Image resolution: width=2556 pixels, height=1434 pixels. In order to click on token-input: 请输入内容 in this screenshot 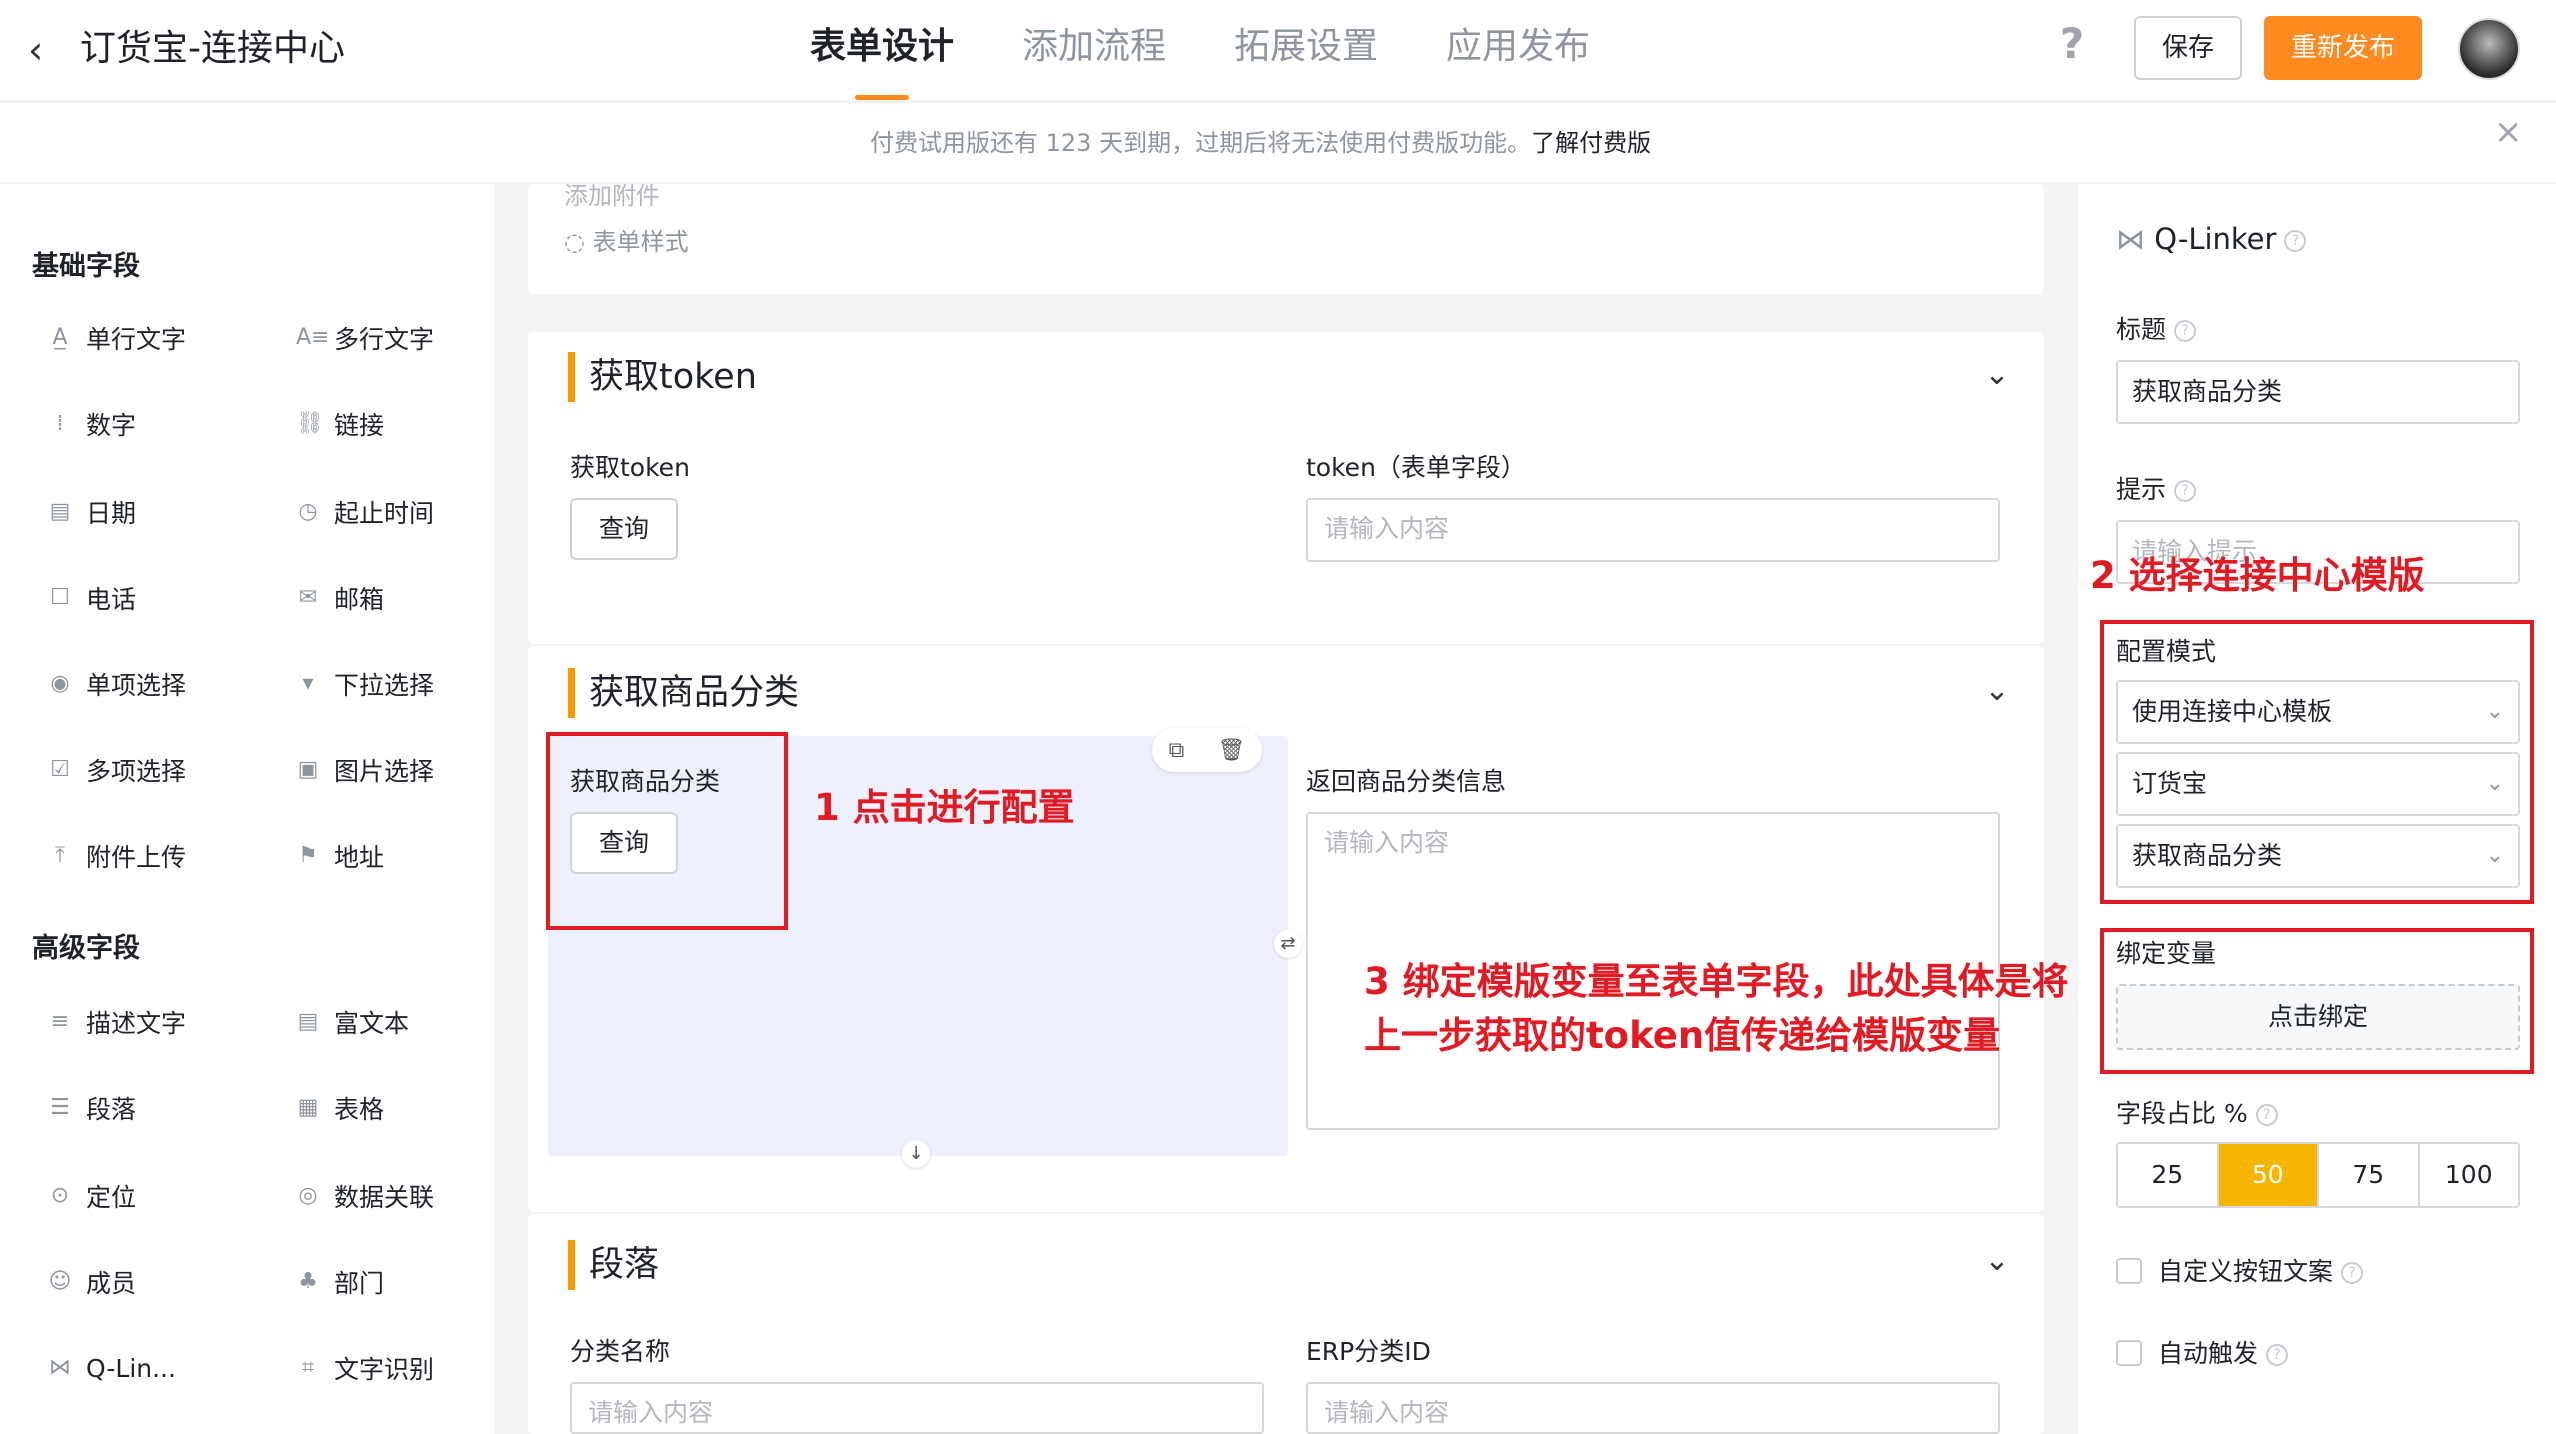, I will do `click(1653, 530)`.